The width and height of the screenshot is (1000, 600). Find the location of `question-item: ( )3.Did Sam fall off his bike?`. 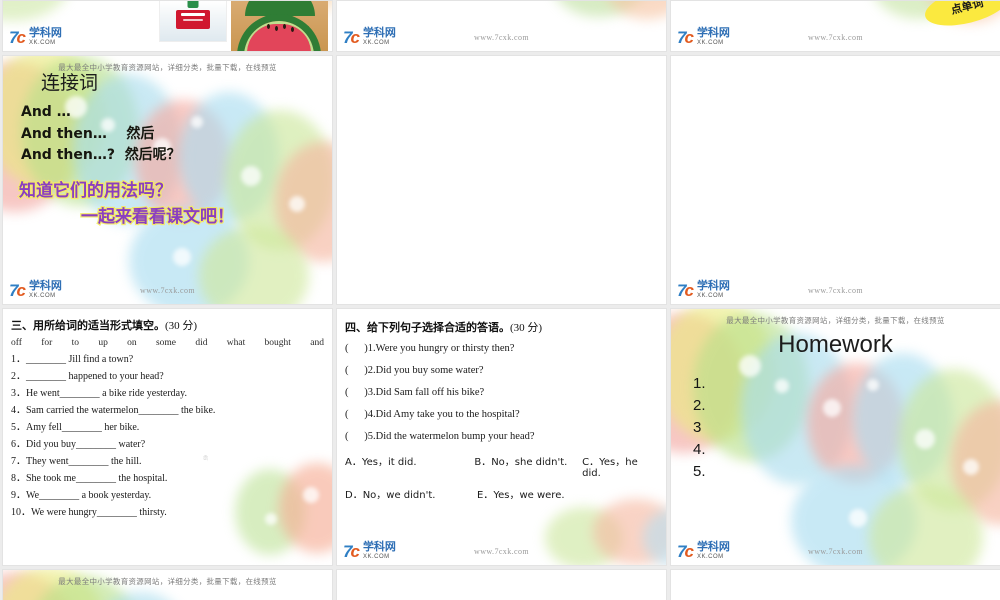

question-item: ( )3.Did Sam fall off his bike? is located at coordinates (415, 393).